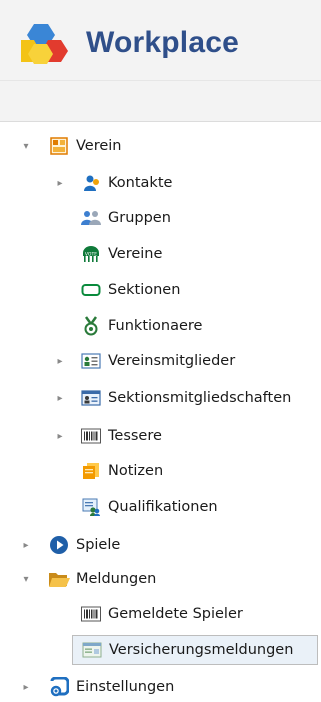  I want to click on tree-item-label: Funktionaere, so click(155, 326).